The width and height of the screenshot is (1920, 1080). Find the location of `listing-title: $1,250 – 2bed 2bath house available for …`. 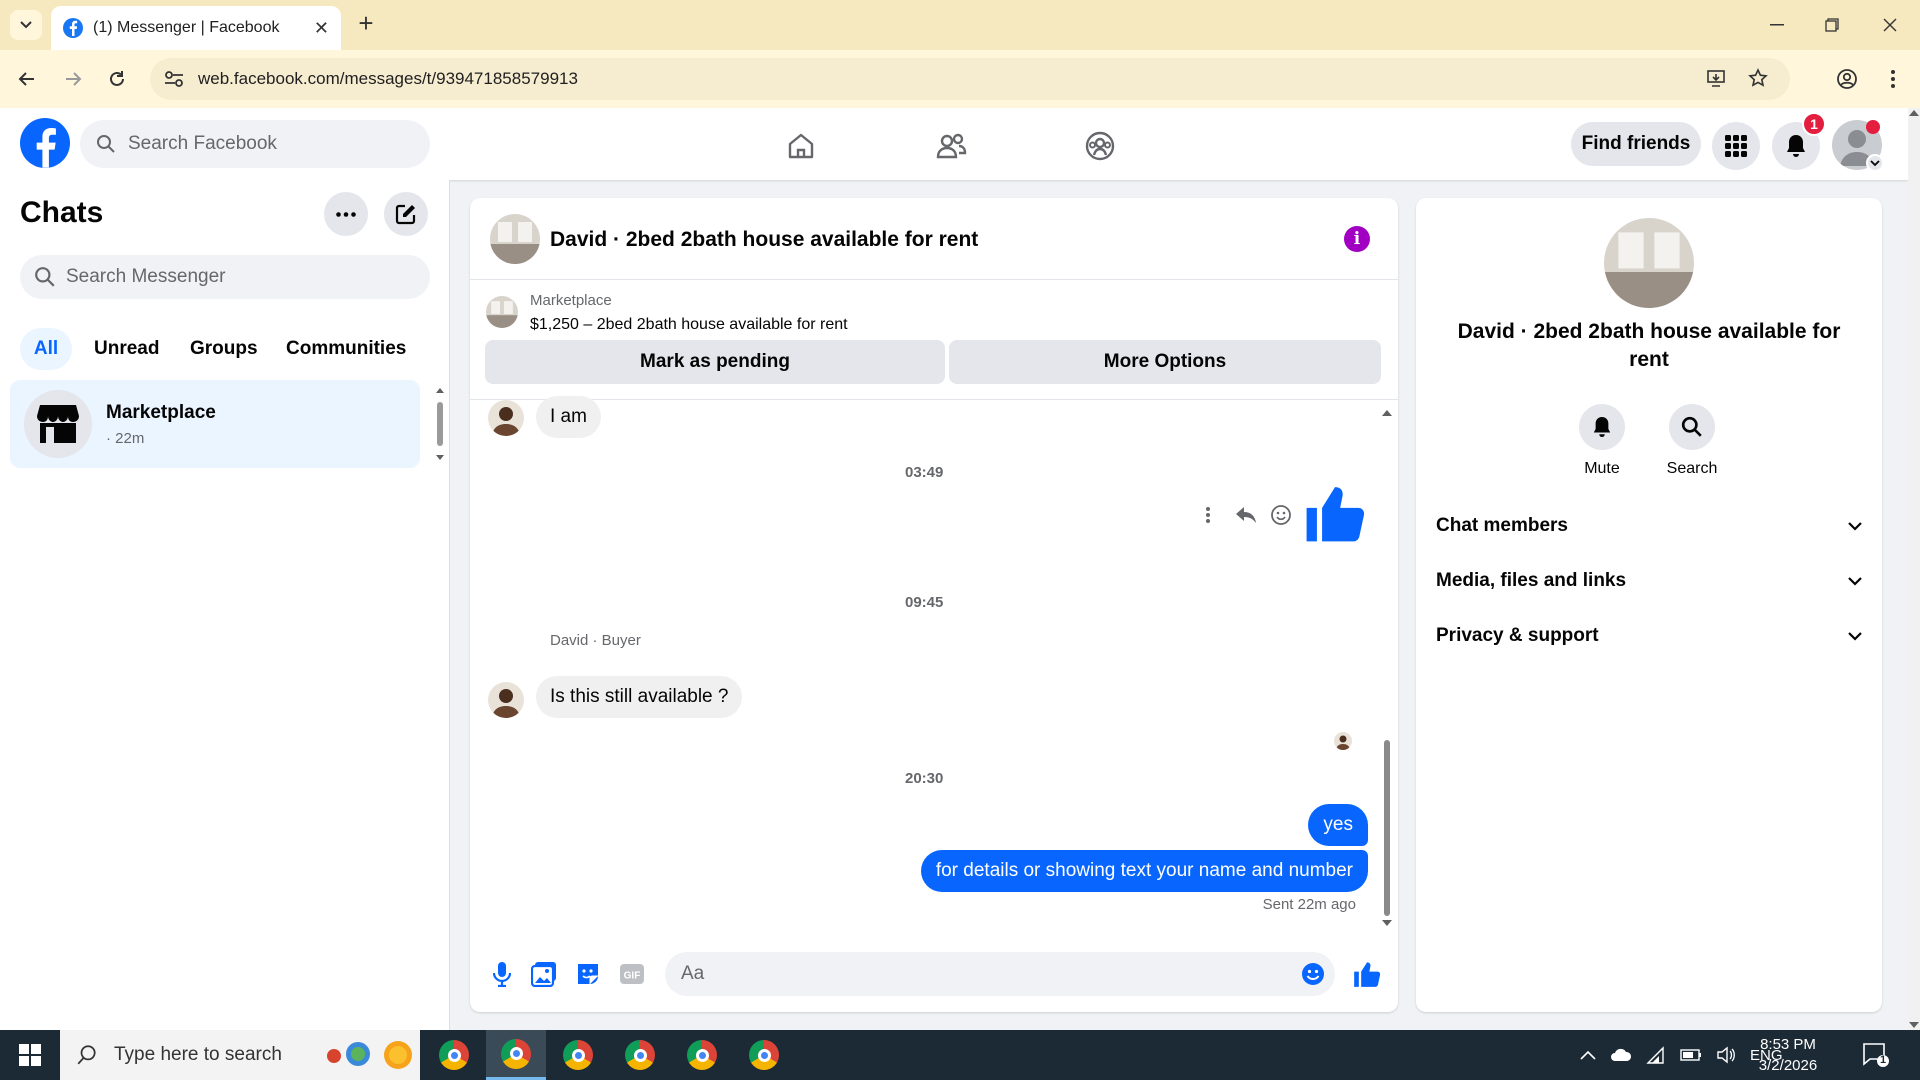

listing-title: $1,250 – 2bed 2bath house available for … is located at coordinates (689, 325).